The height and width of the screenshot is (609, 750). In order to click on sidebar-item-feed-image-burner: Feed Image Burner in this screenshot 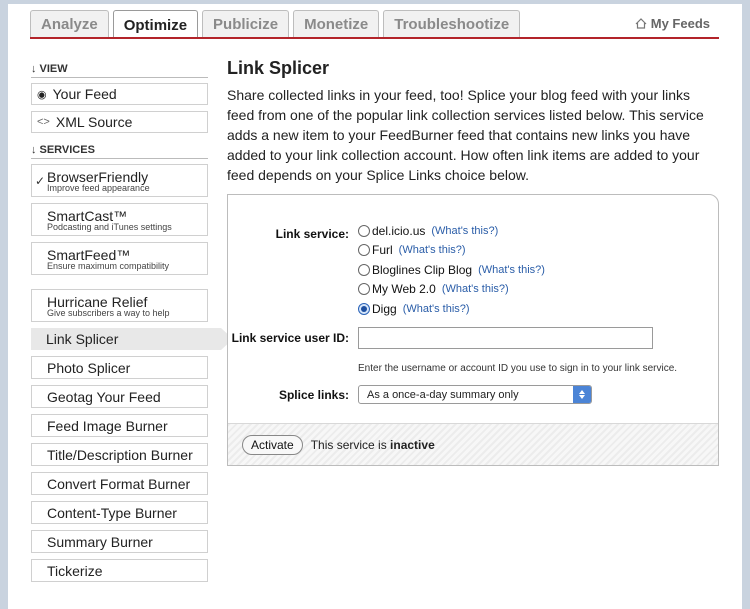, I will do `click(119, 425)`.